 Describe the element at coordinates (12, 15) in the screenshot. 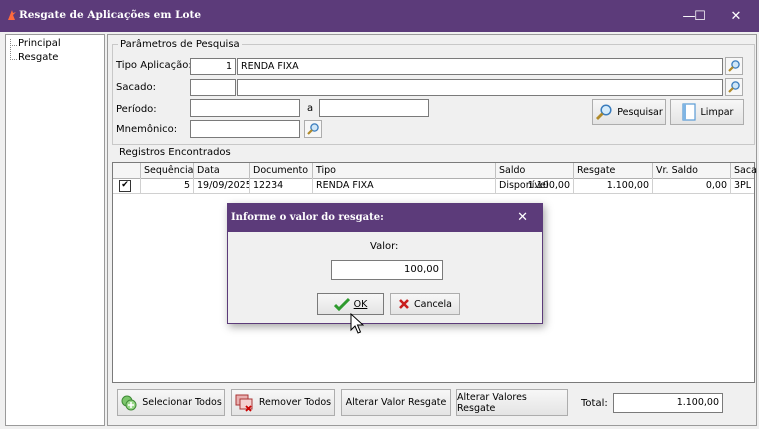

I see `app-icon` at that location.